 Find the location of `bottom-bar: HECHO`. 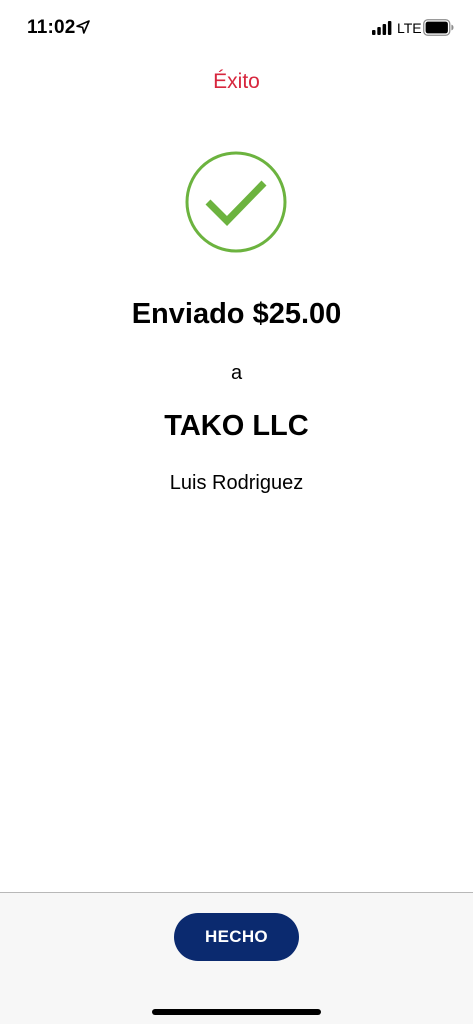

bottom-bar: HECHO is located at coordinates (236, 958).